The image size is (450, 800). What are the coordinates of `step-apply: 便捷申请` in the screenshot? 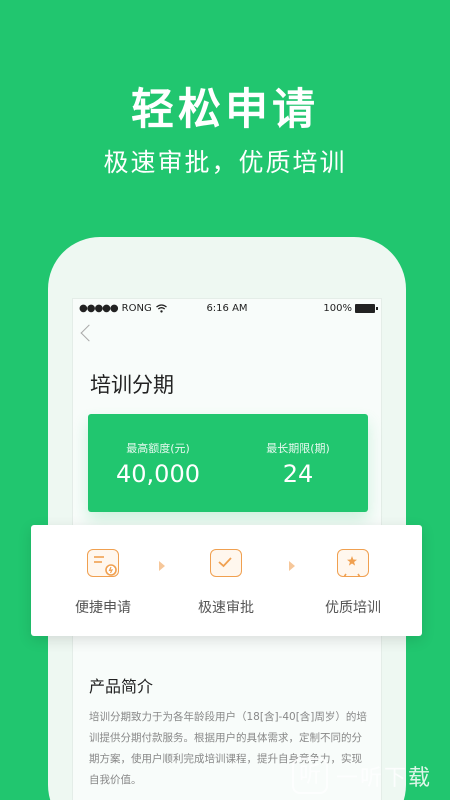 It's located at (103, 583).